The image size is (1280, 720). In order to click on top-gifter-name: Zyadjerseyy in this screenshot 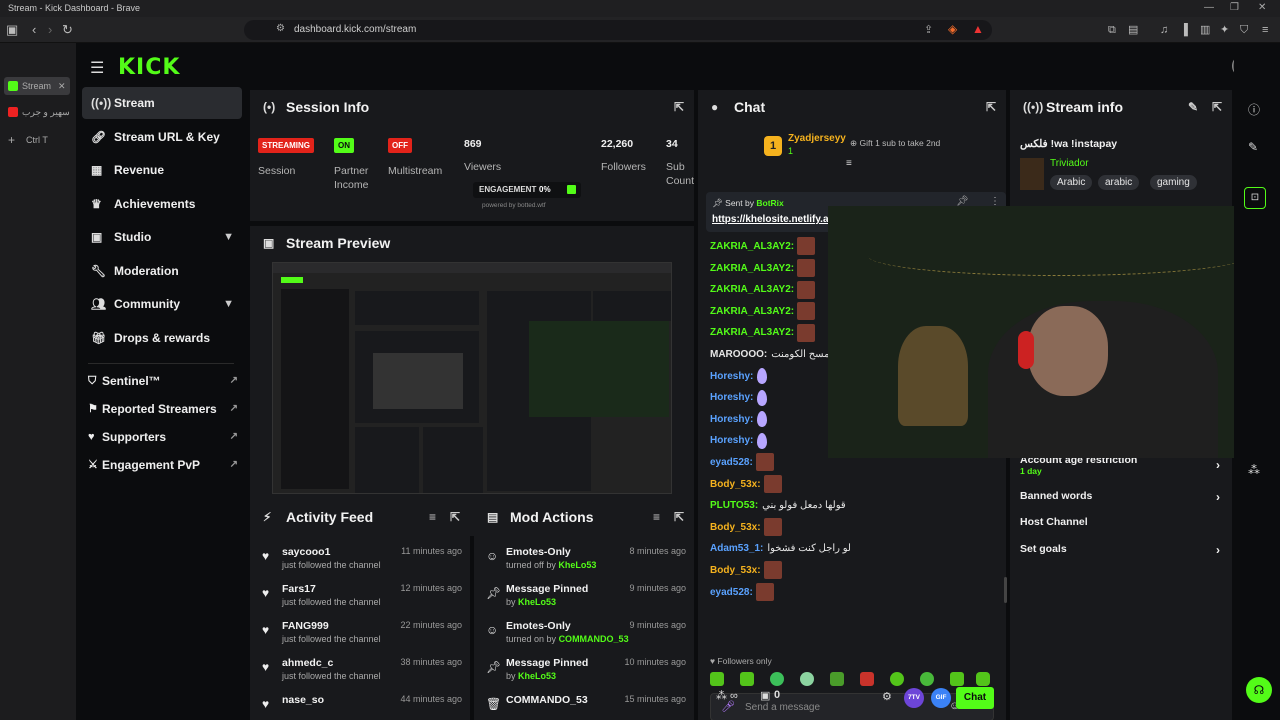, I will do `click(817, 138)`.